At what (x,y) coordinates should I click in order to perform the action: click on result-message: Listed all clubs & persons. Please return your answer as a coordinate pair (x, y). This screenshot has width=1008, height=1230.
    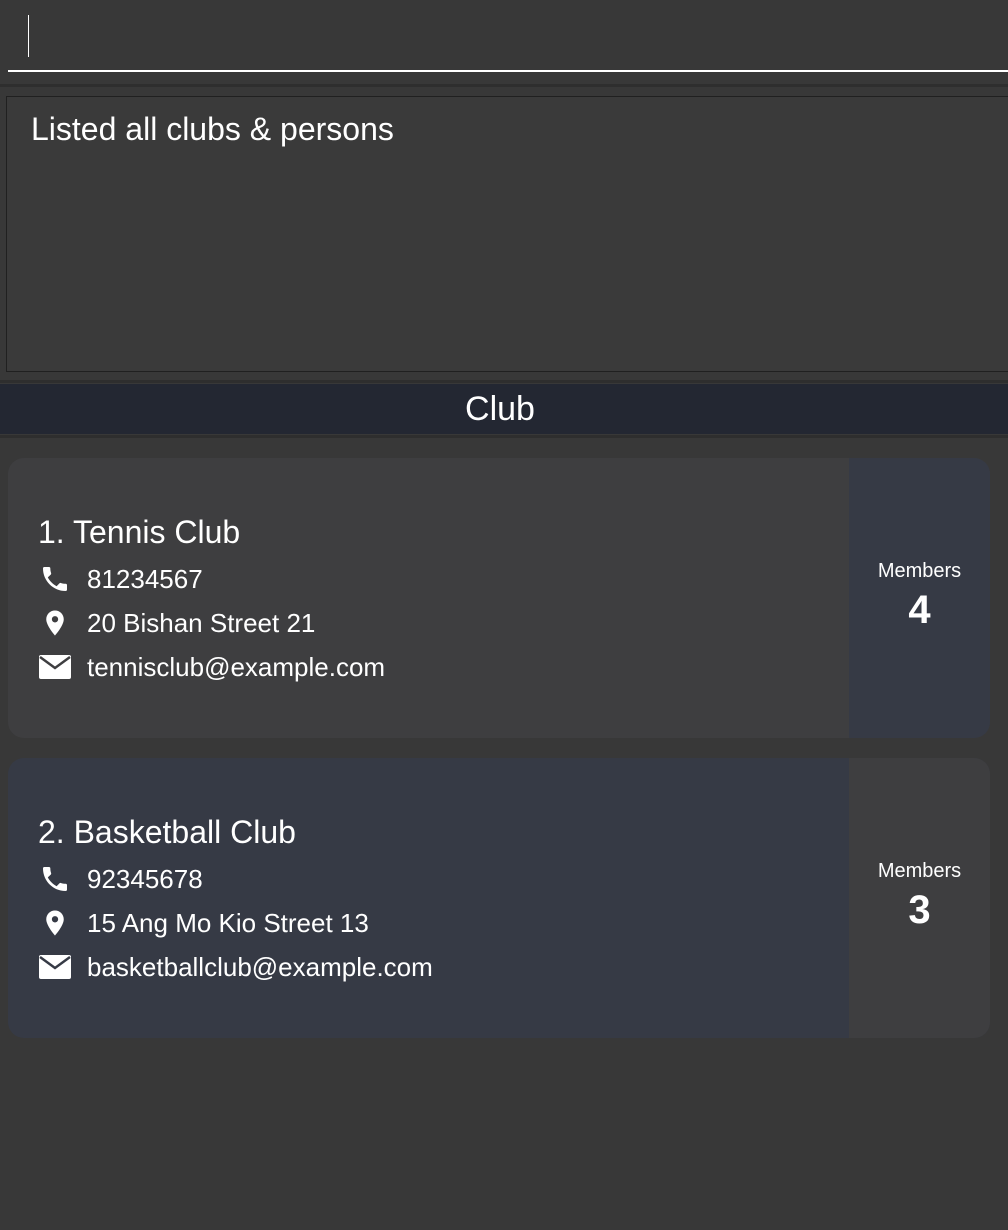
    Looking at the image, I should click on (212, 129).